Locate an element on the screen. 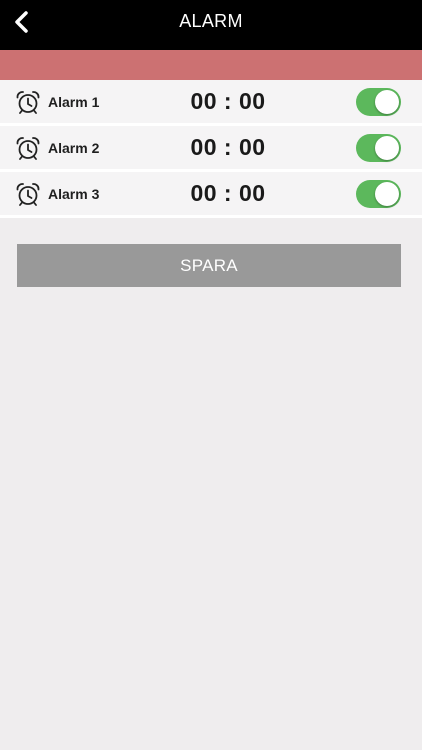 Image resolution: width=422 pixels, height=750 pixels. status-banner is located at coordinates (211, 65).